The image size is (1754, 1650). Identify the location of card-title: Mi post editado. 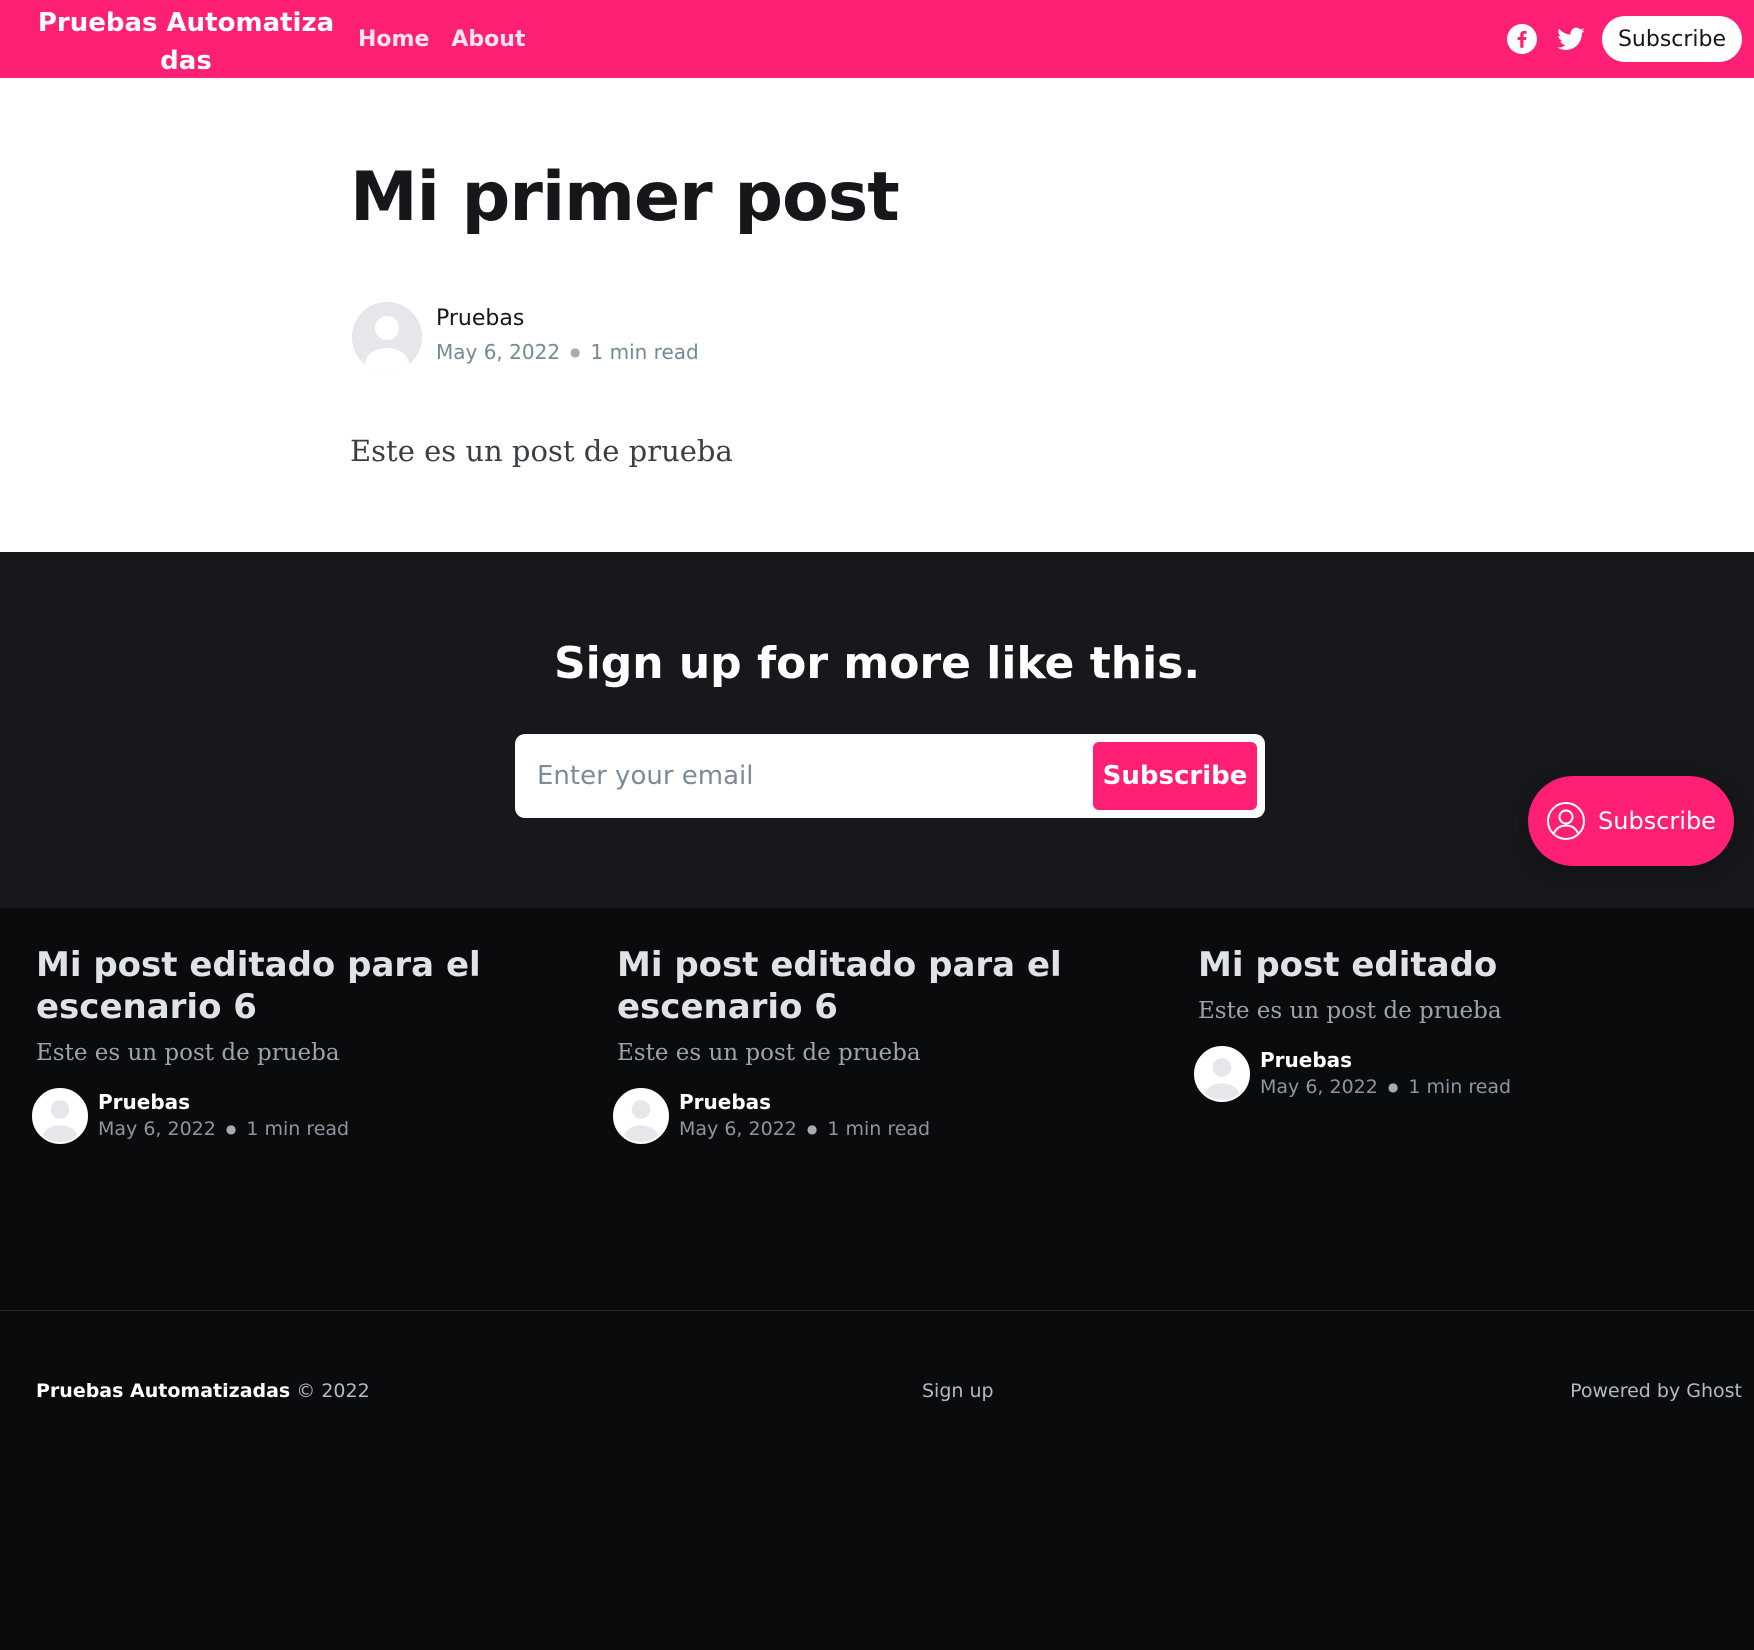
(1448, 965).